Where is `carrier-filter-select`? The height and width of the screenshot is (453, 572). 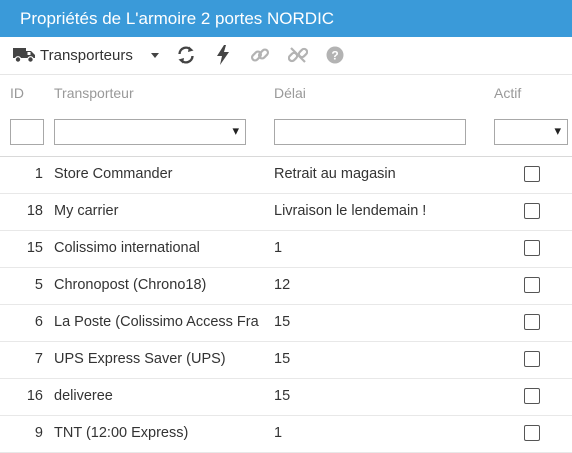 carrier-filter-select is located at coordinates (150, 132).